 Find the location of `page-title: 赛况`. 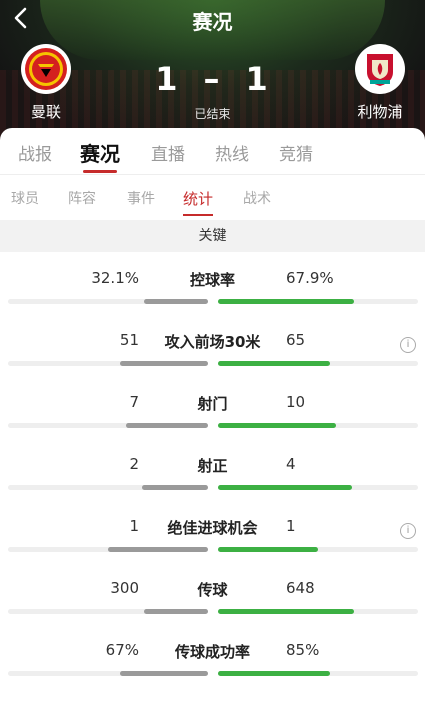

page-title: 赛况 is located at coordinates (212, 22).